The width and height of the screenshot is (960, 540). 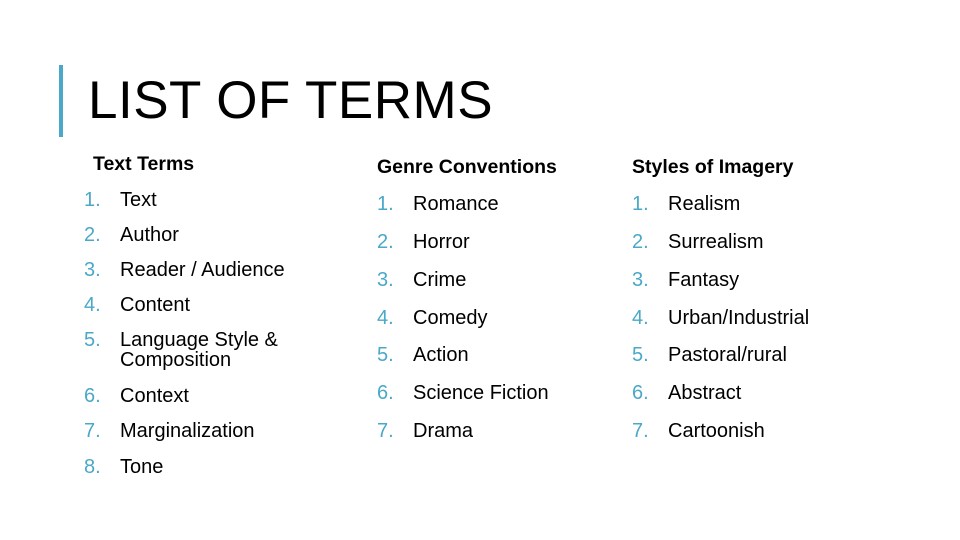 I want to click on list-label: Cartoonish, so click(x=716, y=431).